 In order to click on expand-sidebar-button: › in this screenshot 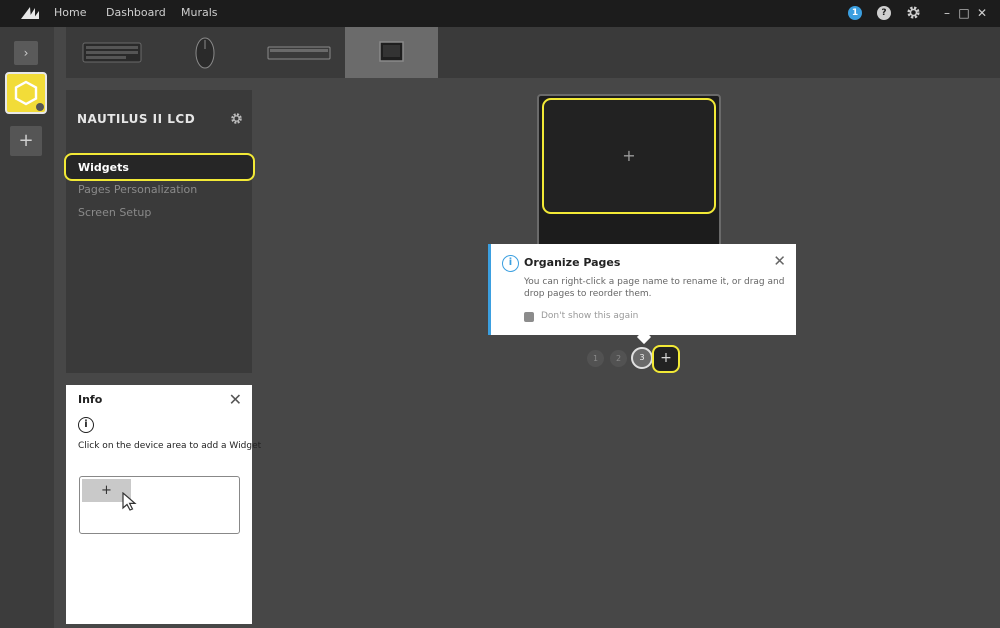, I will do `click(26, 53)`.